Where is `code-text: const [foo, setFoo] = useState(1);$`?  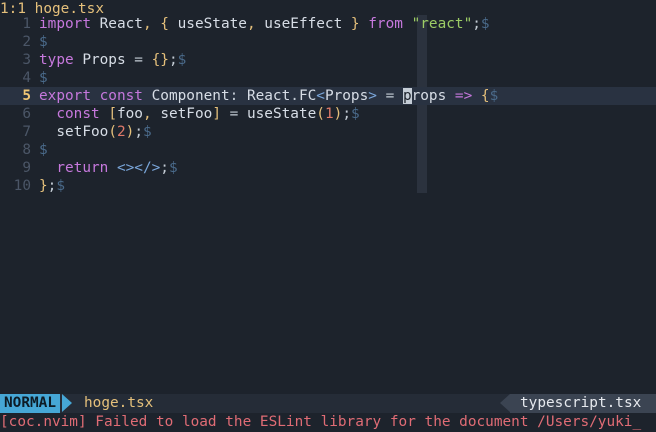 code-text: const [foo, setFoo] = useState(1);$ is located at coordinates (199, 114).